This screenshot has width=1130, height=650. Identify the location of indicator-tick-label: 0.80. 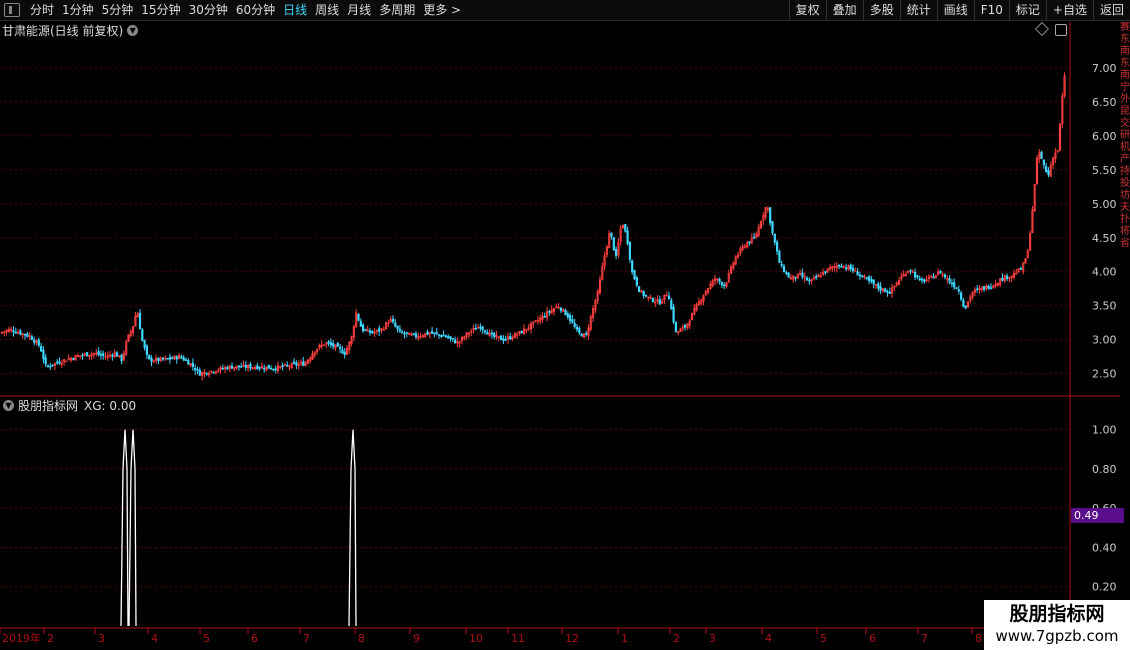
(1104, 469).